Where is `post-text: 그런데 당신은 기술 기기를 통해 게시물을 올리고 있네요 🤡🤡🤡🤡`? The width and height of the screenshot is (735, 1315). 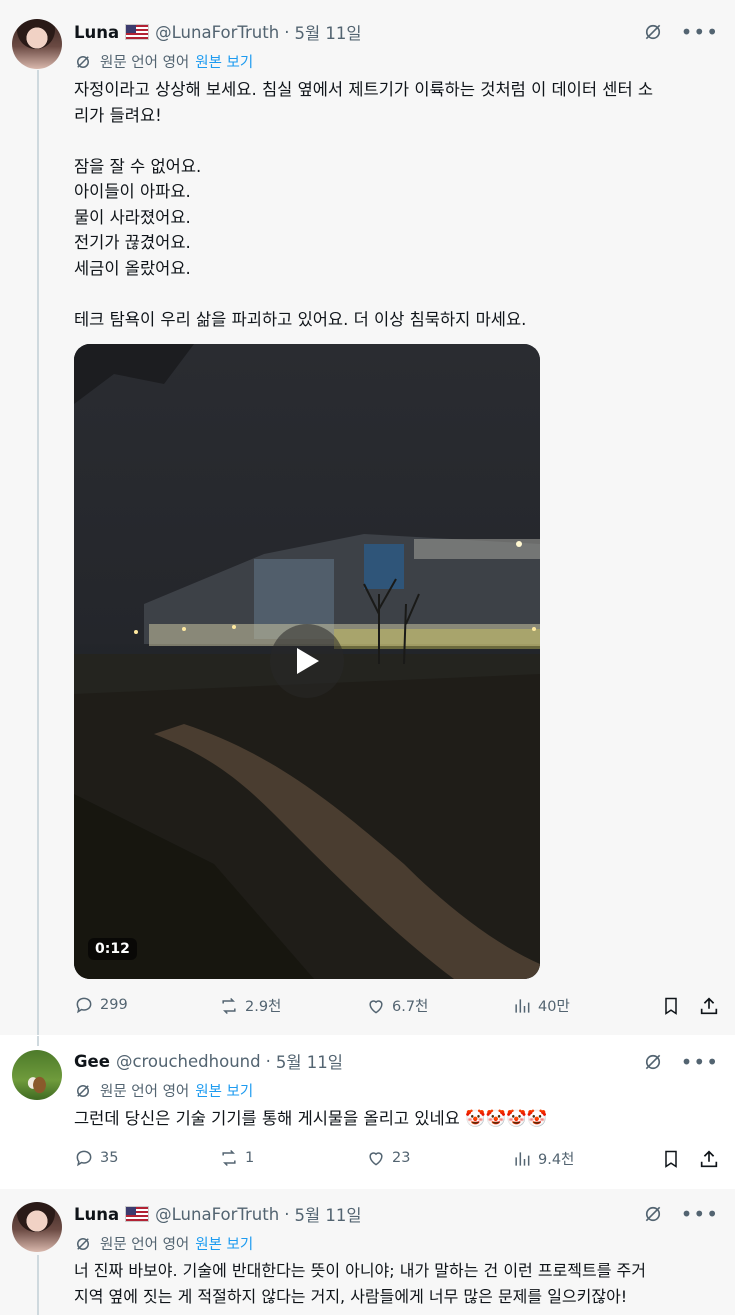 post-text: 그런데 당신은 기술 기기를 통해 게시물을 올리고 있네요 🤡🤡🤡🤡 is located at coordinates (399, 1119).